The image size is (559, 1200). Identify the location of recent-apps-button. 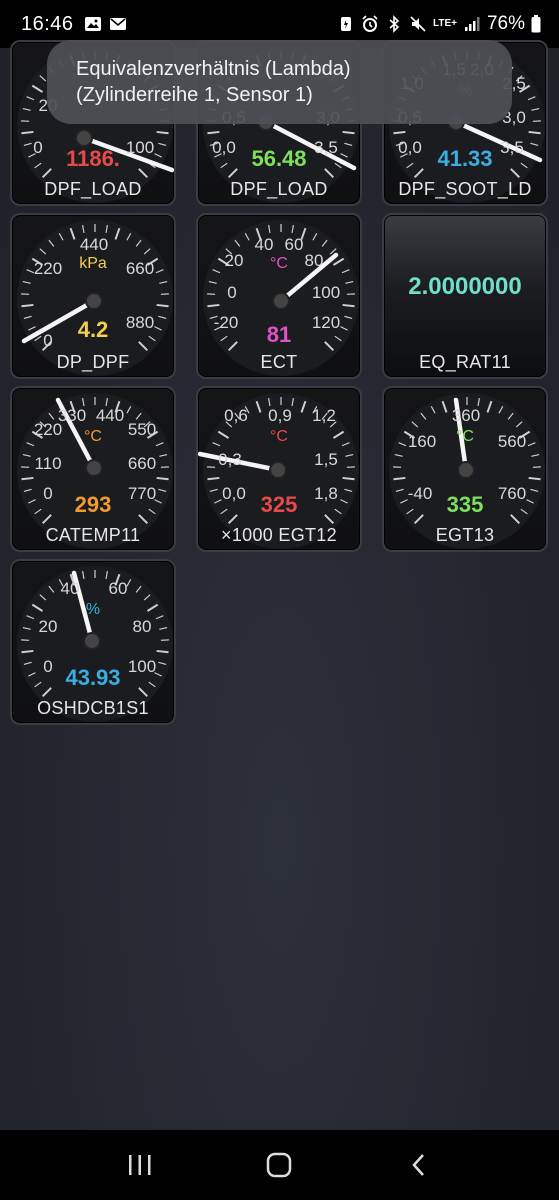
(140, 1165).